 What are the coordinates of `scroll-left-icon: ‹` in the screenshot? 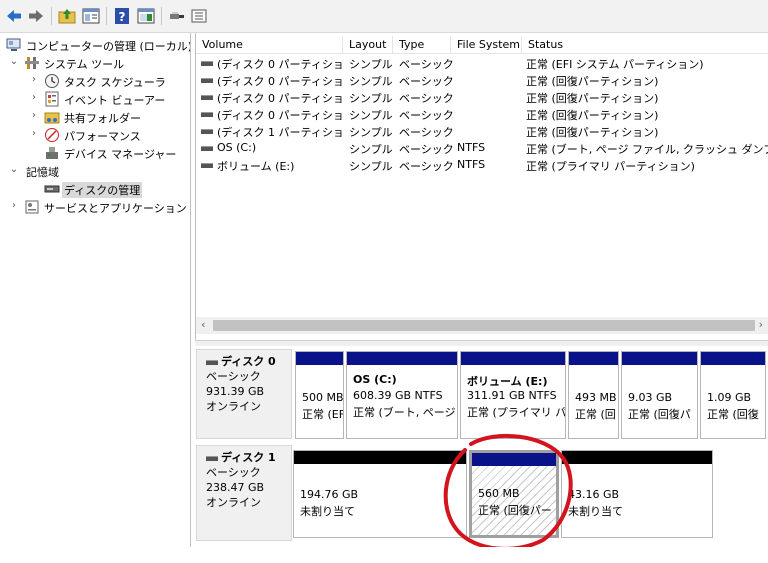 It's located at (203, 324).